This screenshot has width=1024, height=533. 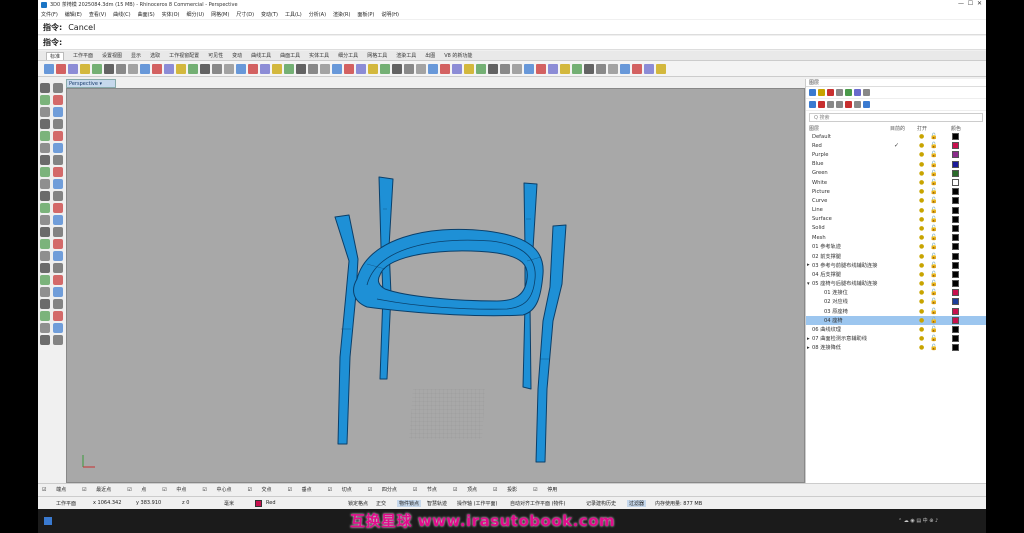 What do you see at coordinates (848, 104) in the screenshot?
I see `tag-icon` at bounding box center [848, 104].